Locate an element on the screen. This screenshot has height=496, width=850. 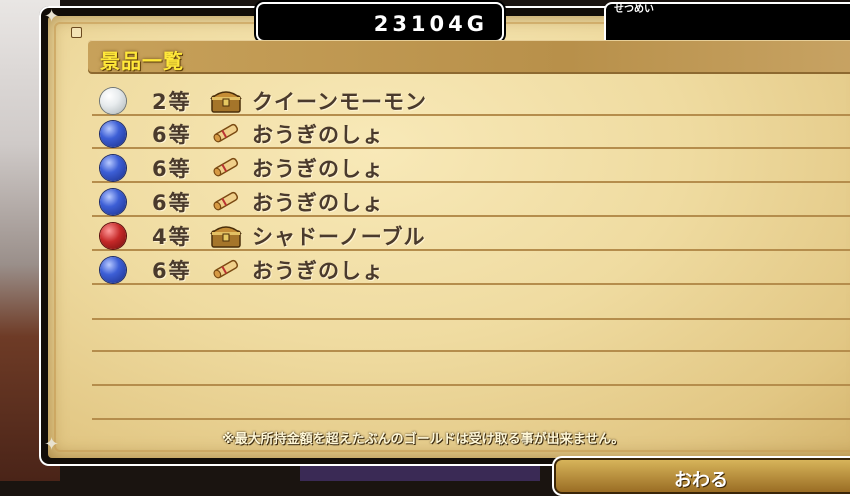
window-toggle-button is located at coordinates (76, 32).